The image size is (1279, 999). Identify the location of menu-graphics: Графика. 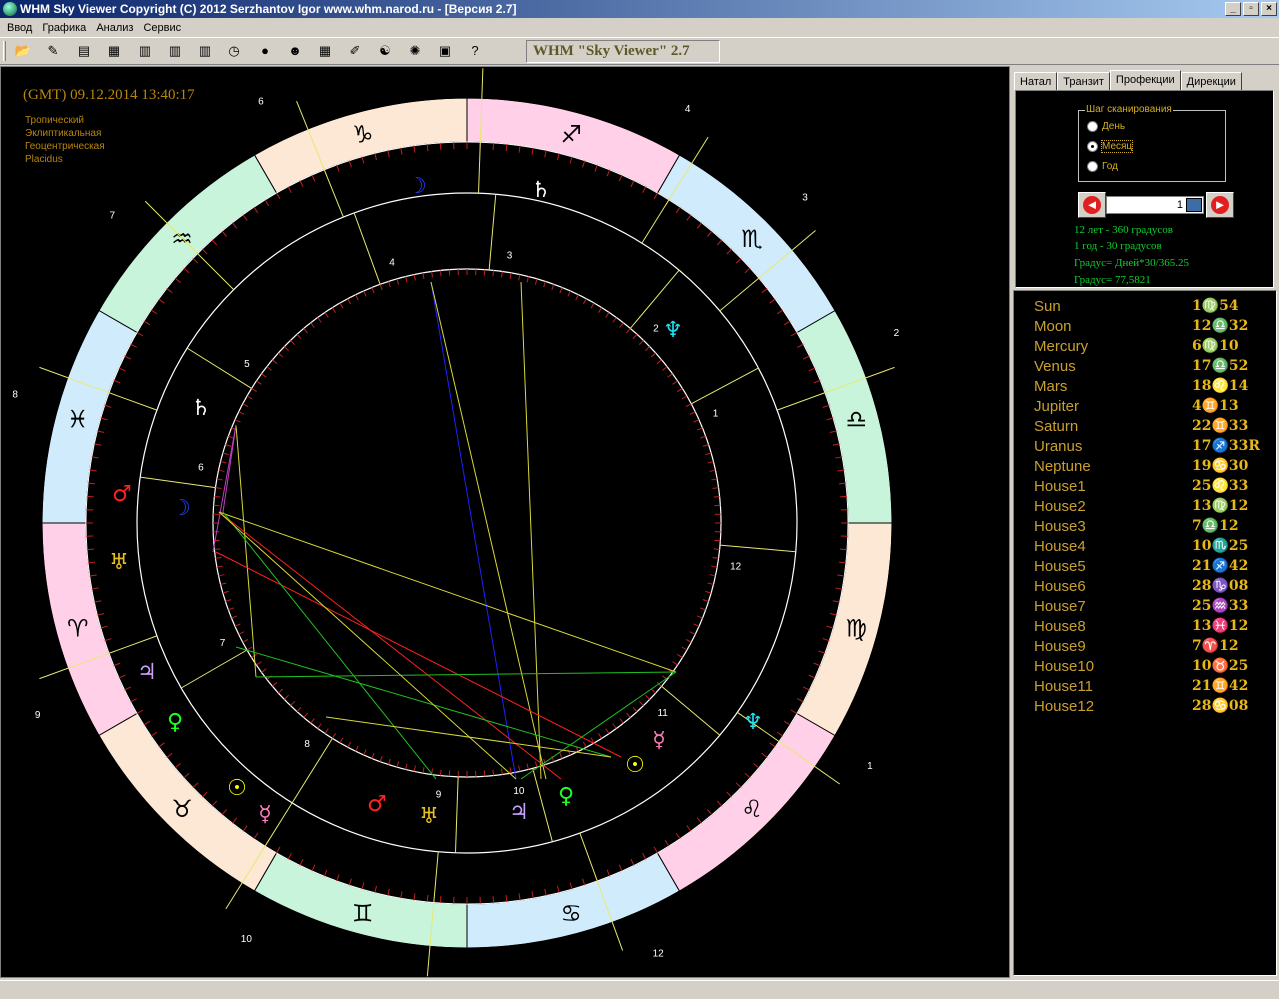
(64, 28).